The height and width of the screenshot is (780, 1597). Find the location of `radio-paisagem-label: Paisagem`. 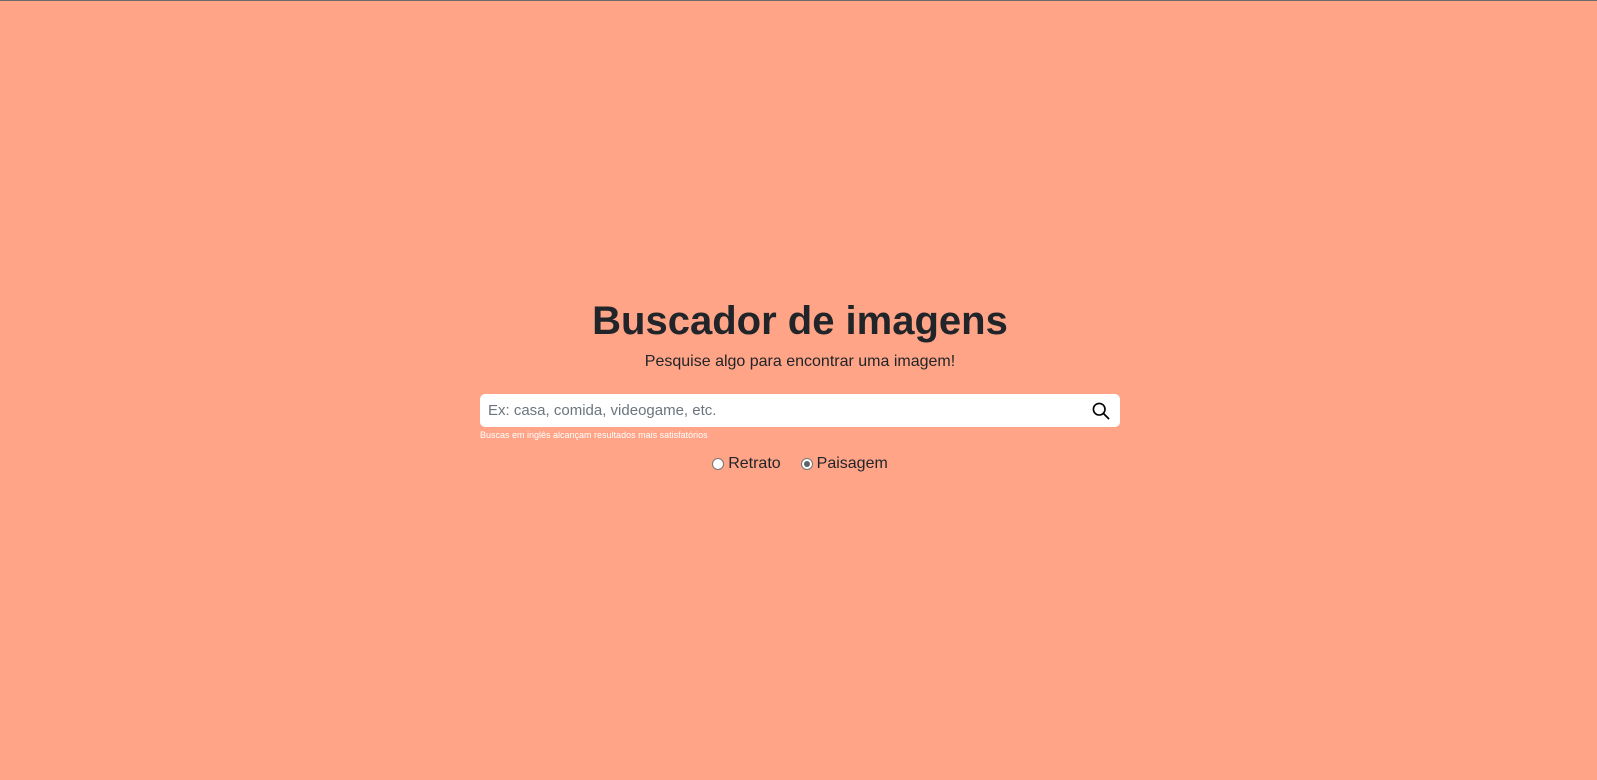

radio-paisagem-label: Paisagem is located at coordinates (852, 463).